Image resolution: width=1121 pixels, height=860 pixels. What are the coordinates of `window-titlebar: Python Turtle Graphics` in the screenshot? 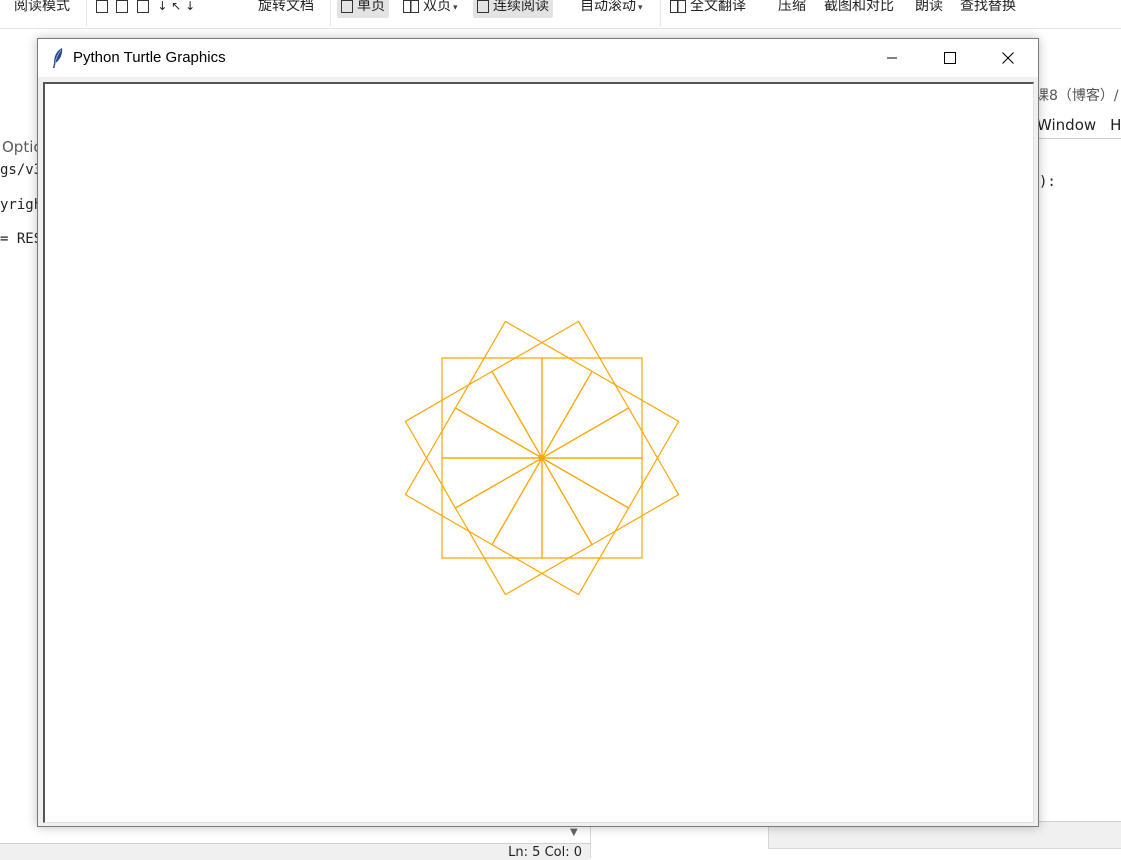 It's located at (538, 58).